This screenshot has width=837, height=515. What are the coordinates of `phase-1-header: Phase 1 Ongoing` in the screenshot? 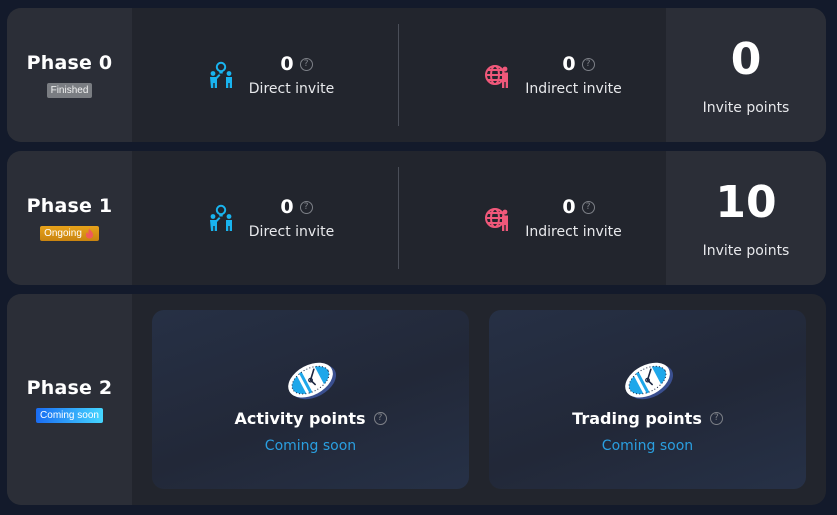 It's located at (69, 218).